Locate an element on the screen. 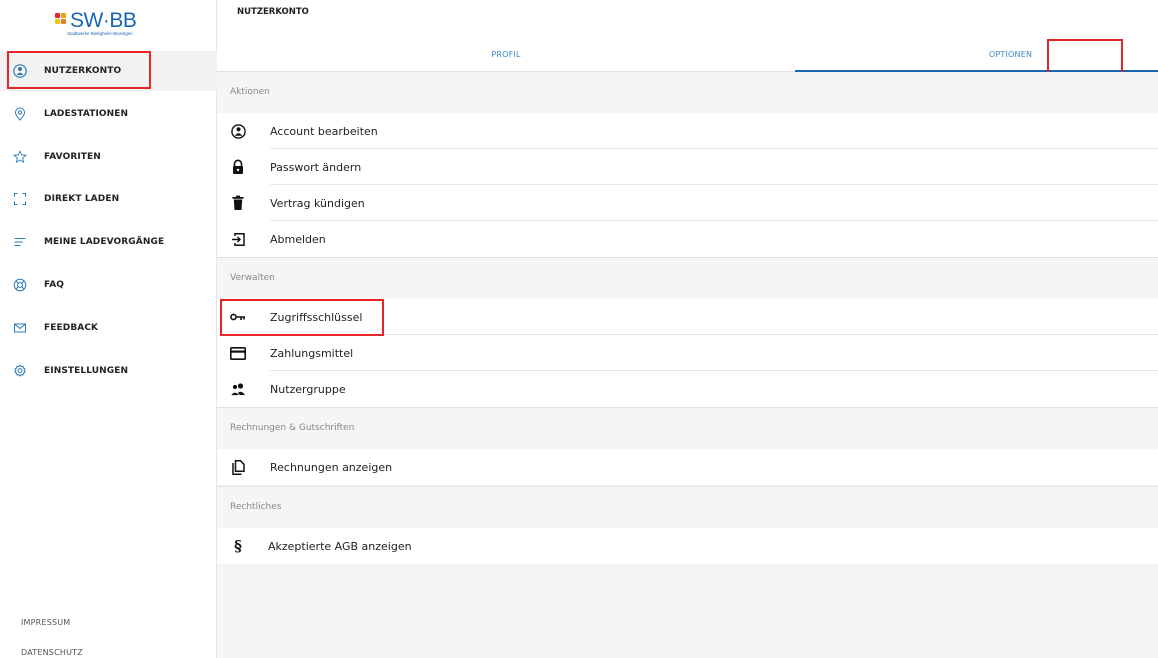 The image size is (1158, 658). swbb-logo: SW·BB Stadtwerke Bietigheim-Bissingen is located at coordinates (105, 24).